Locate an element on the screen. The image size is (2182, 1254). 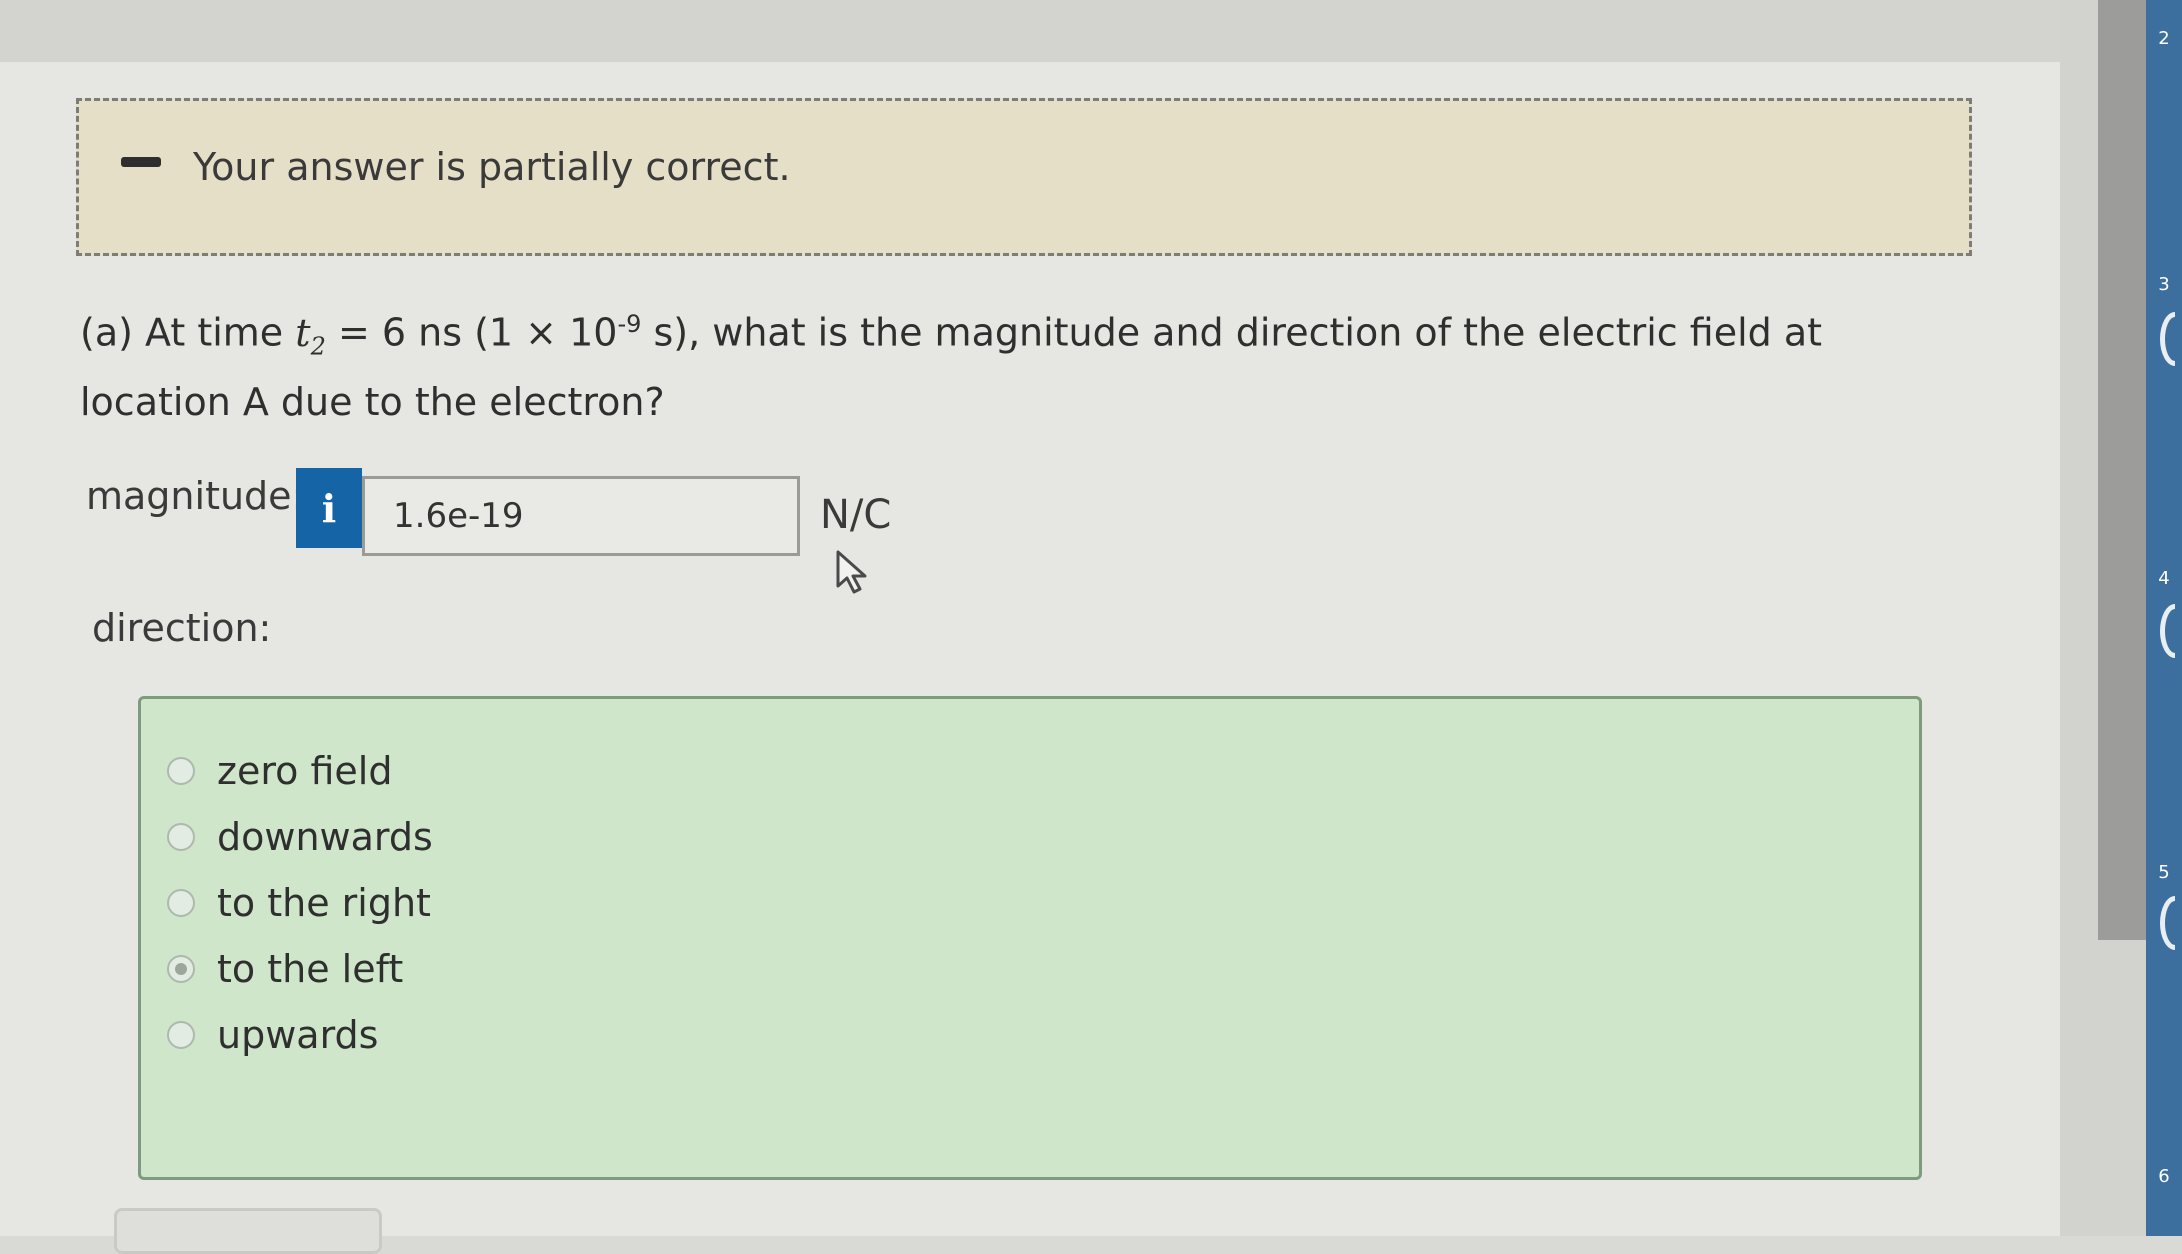
info-icon: i is located at coordinates (329, 508).